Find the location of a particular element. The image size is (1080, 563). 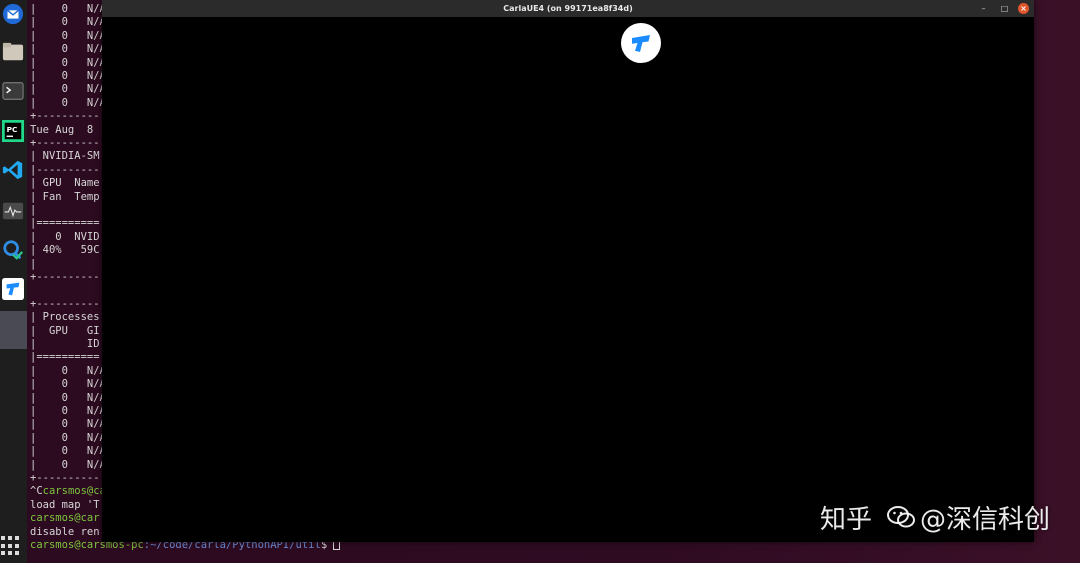

window-titlebar: CarlaUE4 (on 99171ea8f34d) – □ × is located at coordinates (568, 8).